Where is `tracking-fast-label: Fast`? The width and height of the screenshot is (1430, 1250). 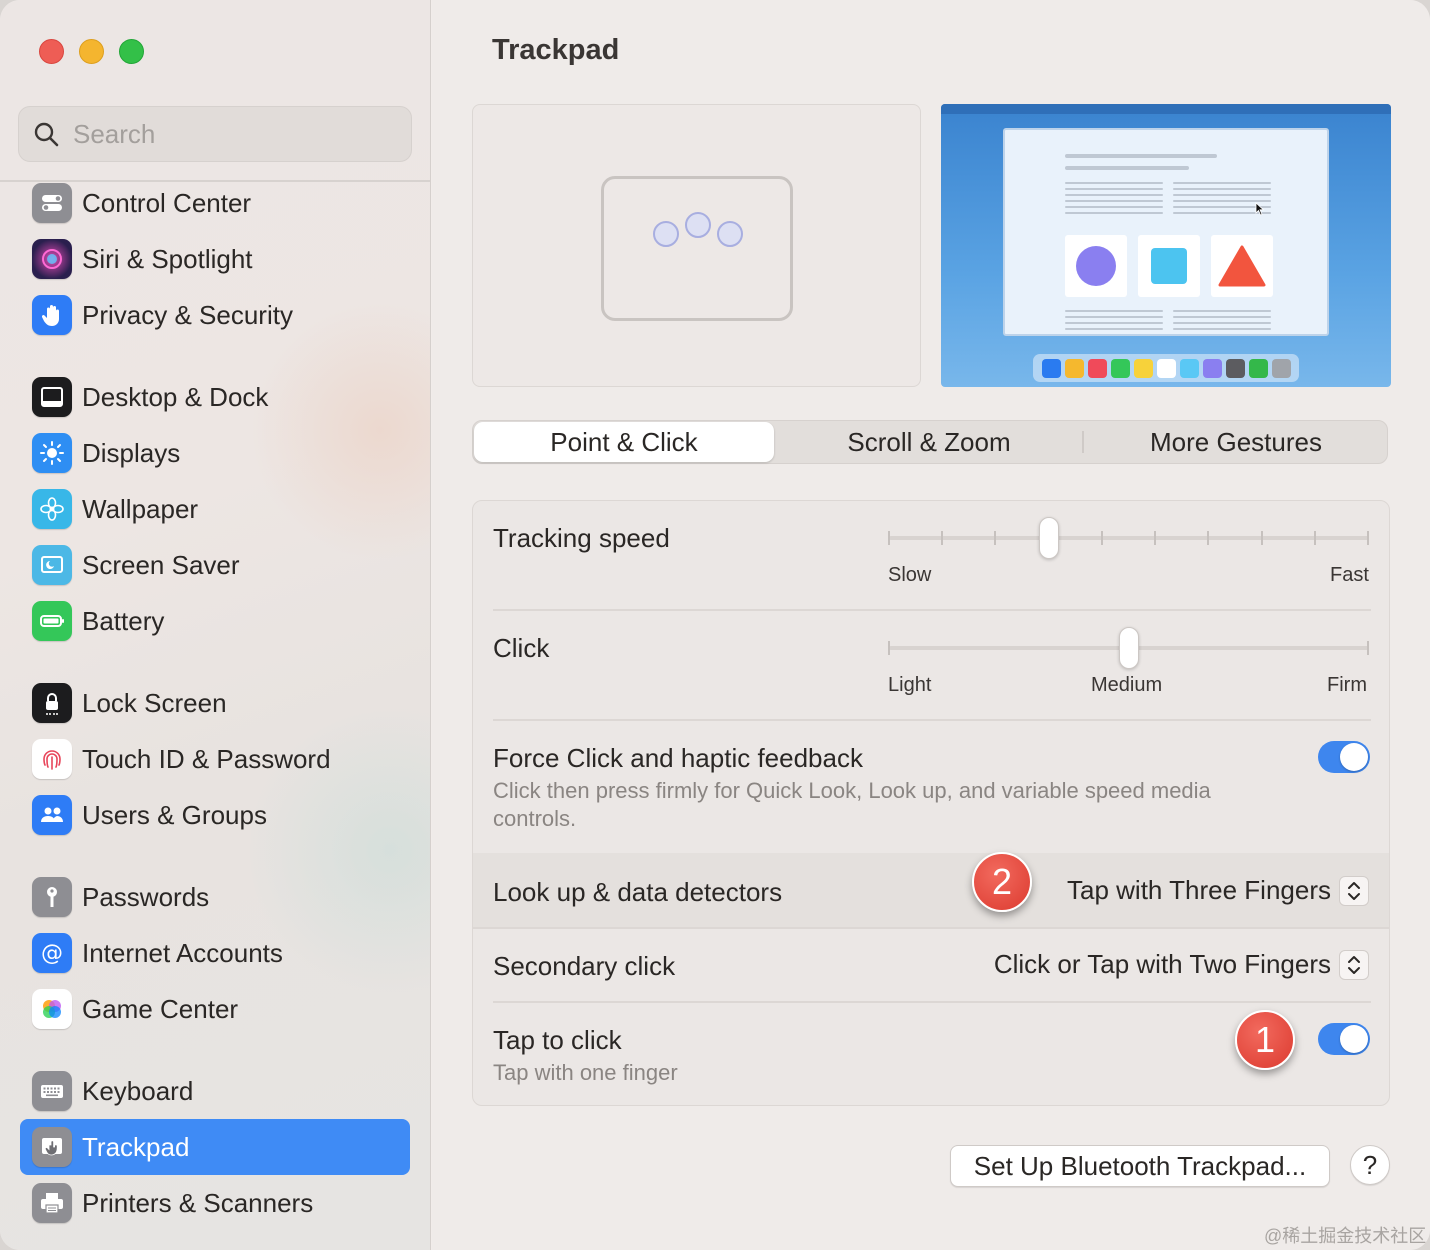
tracking-fast-label: Fast is located at coordinates (1349, 575).